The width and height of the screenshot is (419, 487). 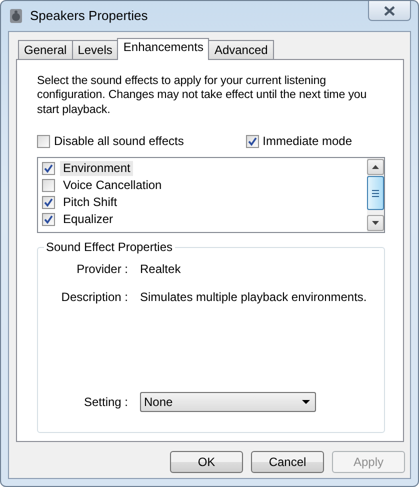 What do you see at coordinates (253, 298) in the screenshot?
I see `field-value: Simulates multiple playback environments.` at bounding box center [253, 298].